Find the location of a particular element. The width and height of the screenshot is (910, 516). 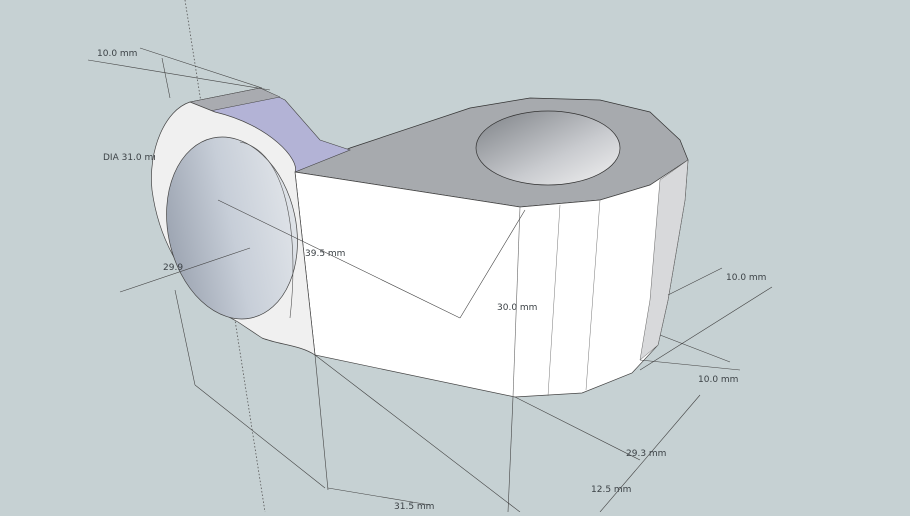

dimension-ring-width: 10.0 mm is located at coordinates (117, 54).